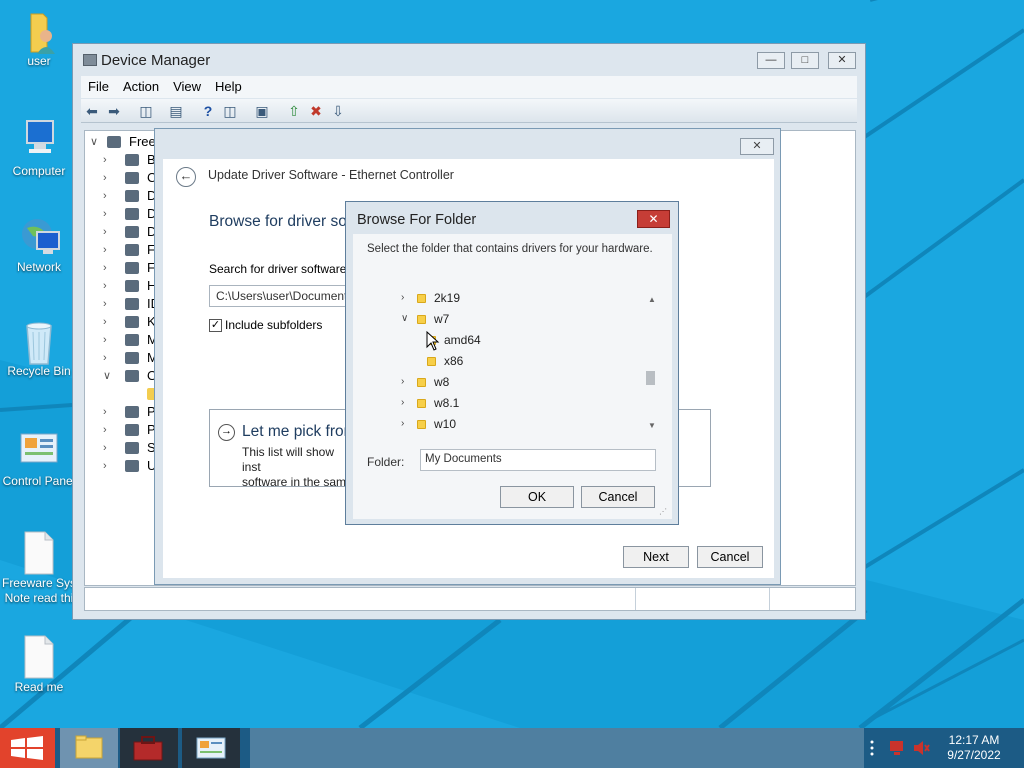 The width and height of the screenshot is (1024, 768). I want to click on folder-name-input: My Documents, so click(538, 460).